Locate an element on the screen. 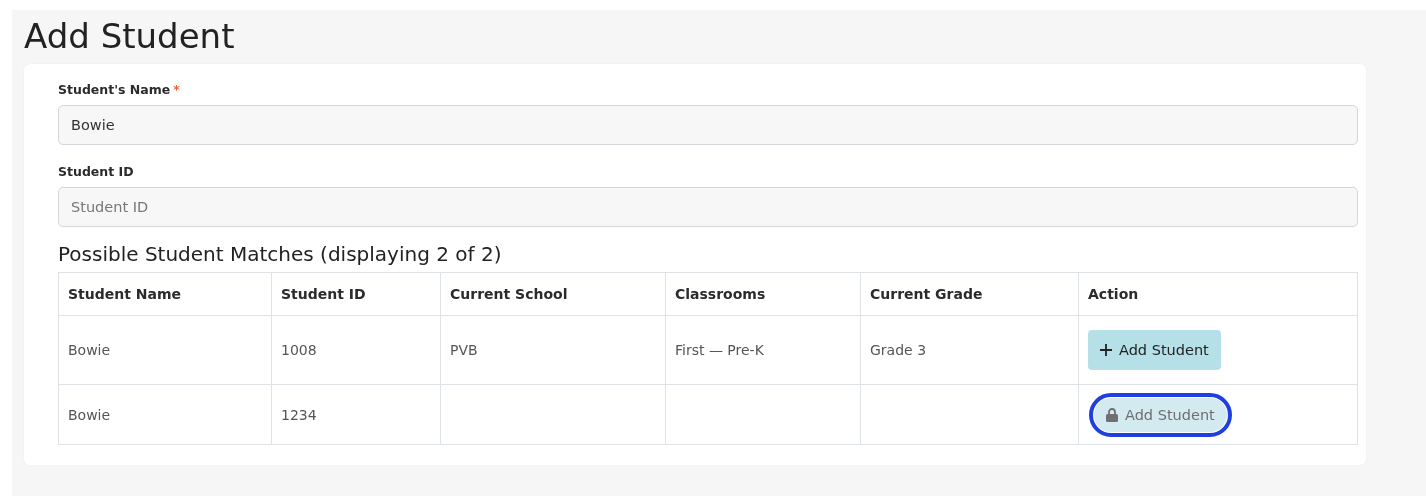  table-cell: 1234 is located at coordinates (299, 414).